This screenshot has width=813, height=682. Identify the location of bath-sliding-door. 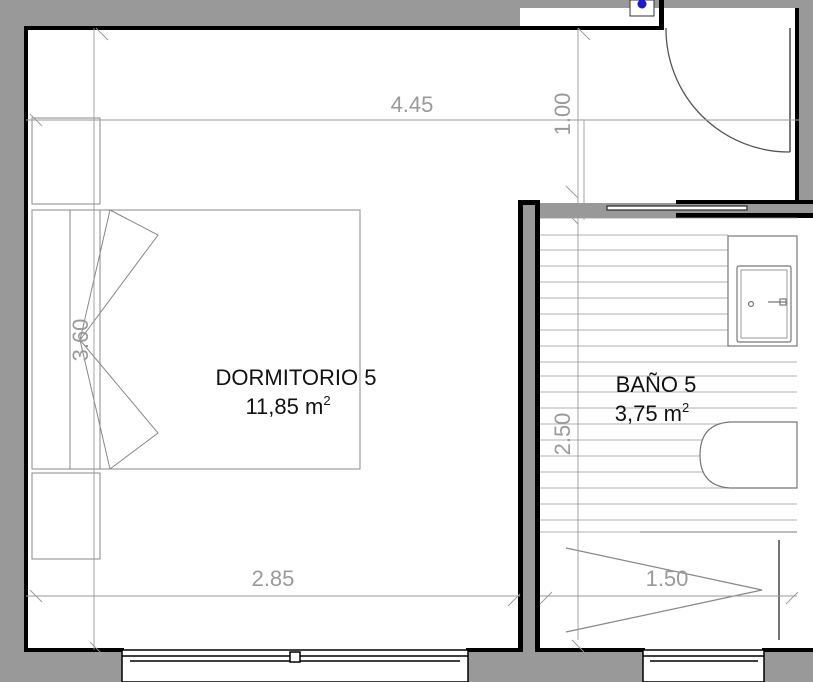
(677, 208).